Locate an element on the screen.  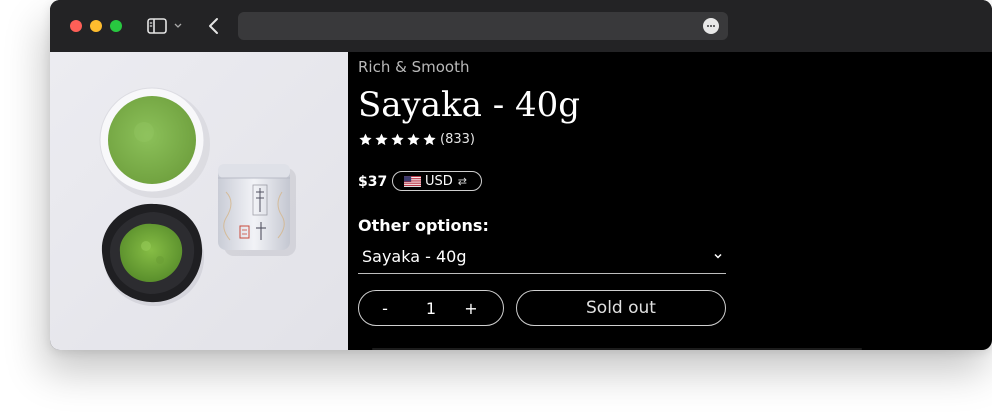
product-title: Sayaka - 40g is located at coordinates (469, 105).